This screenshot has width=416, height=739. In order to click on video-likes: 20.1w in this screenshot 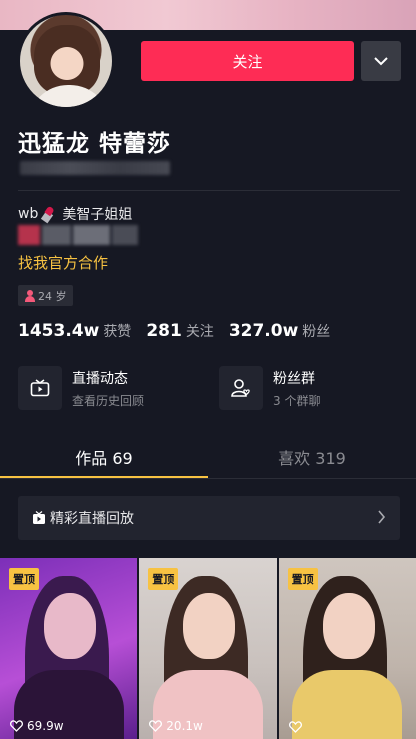, I will do `click(176, 726)`.